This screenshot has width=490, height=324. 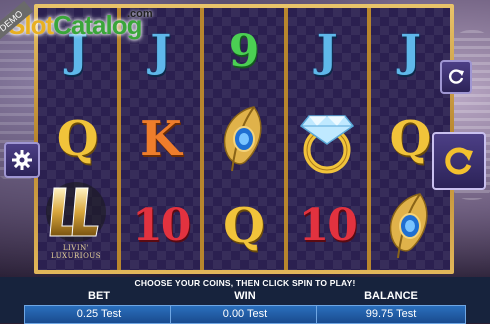 I want to click on reel-3-row-3: Q, so click(x=244, y=226).